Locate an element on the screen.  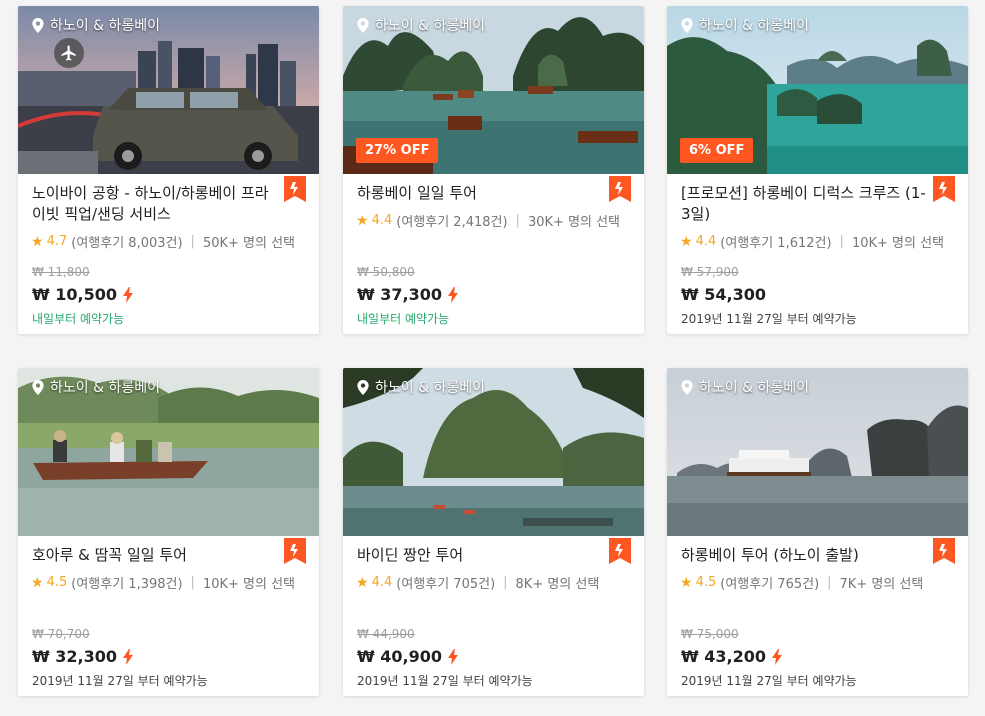
discount-badge: 27% OFF is located at coordinates (397, 150).